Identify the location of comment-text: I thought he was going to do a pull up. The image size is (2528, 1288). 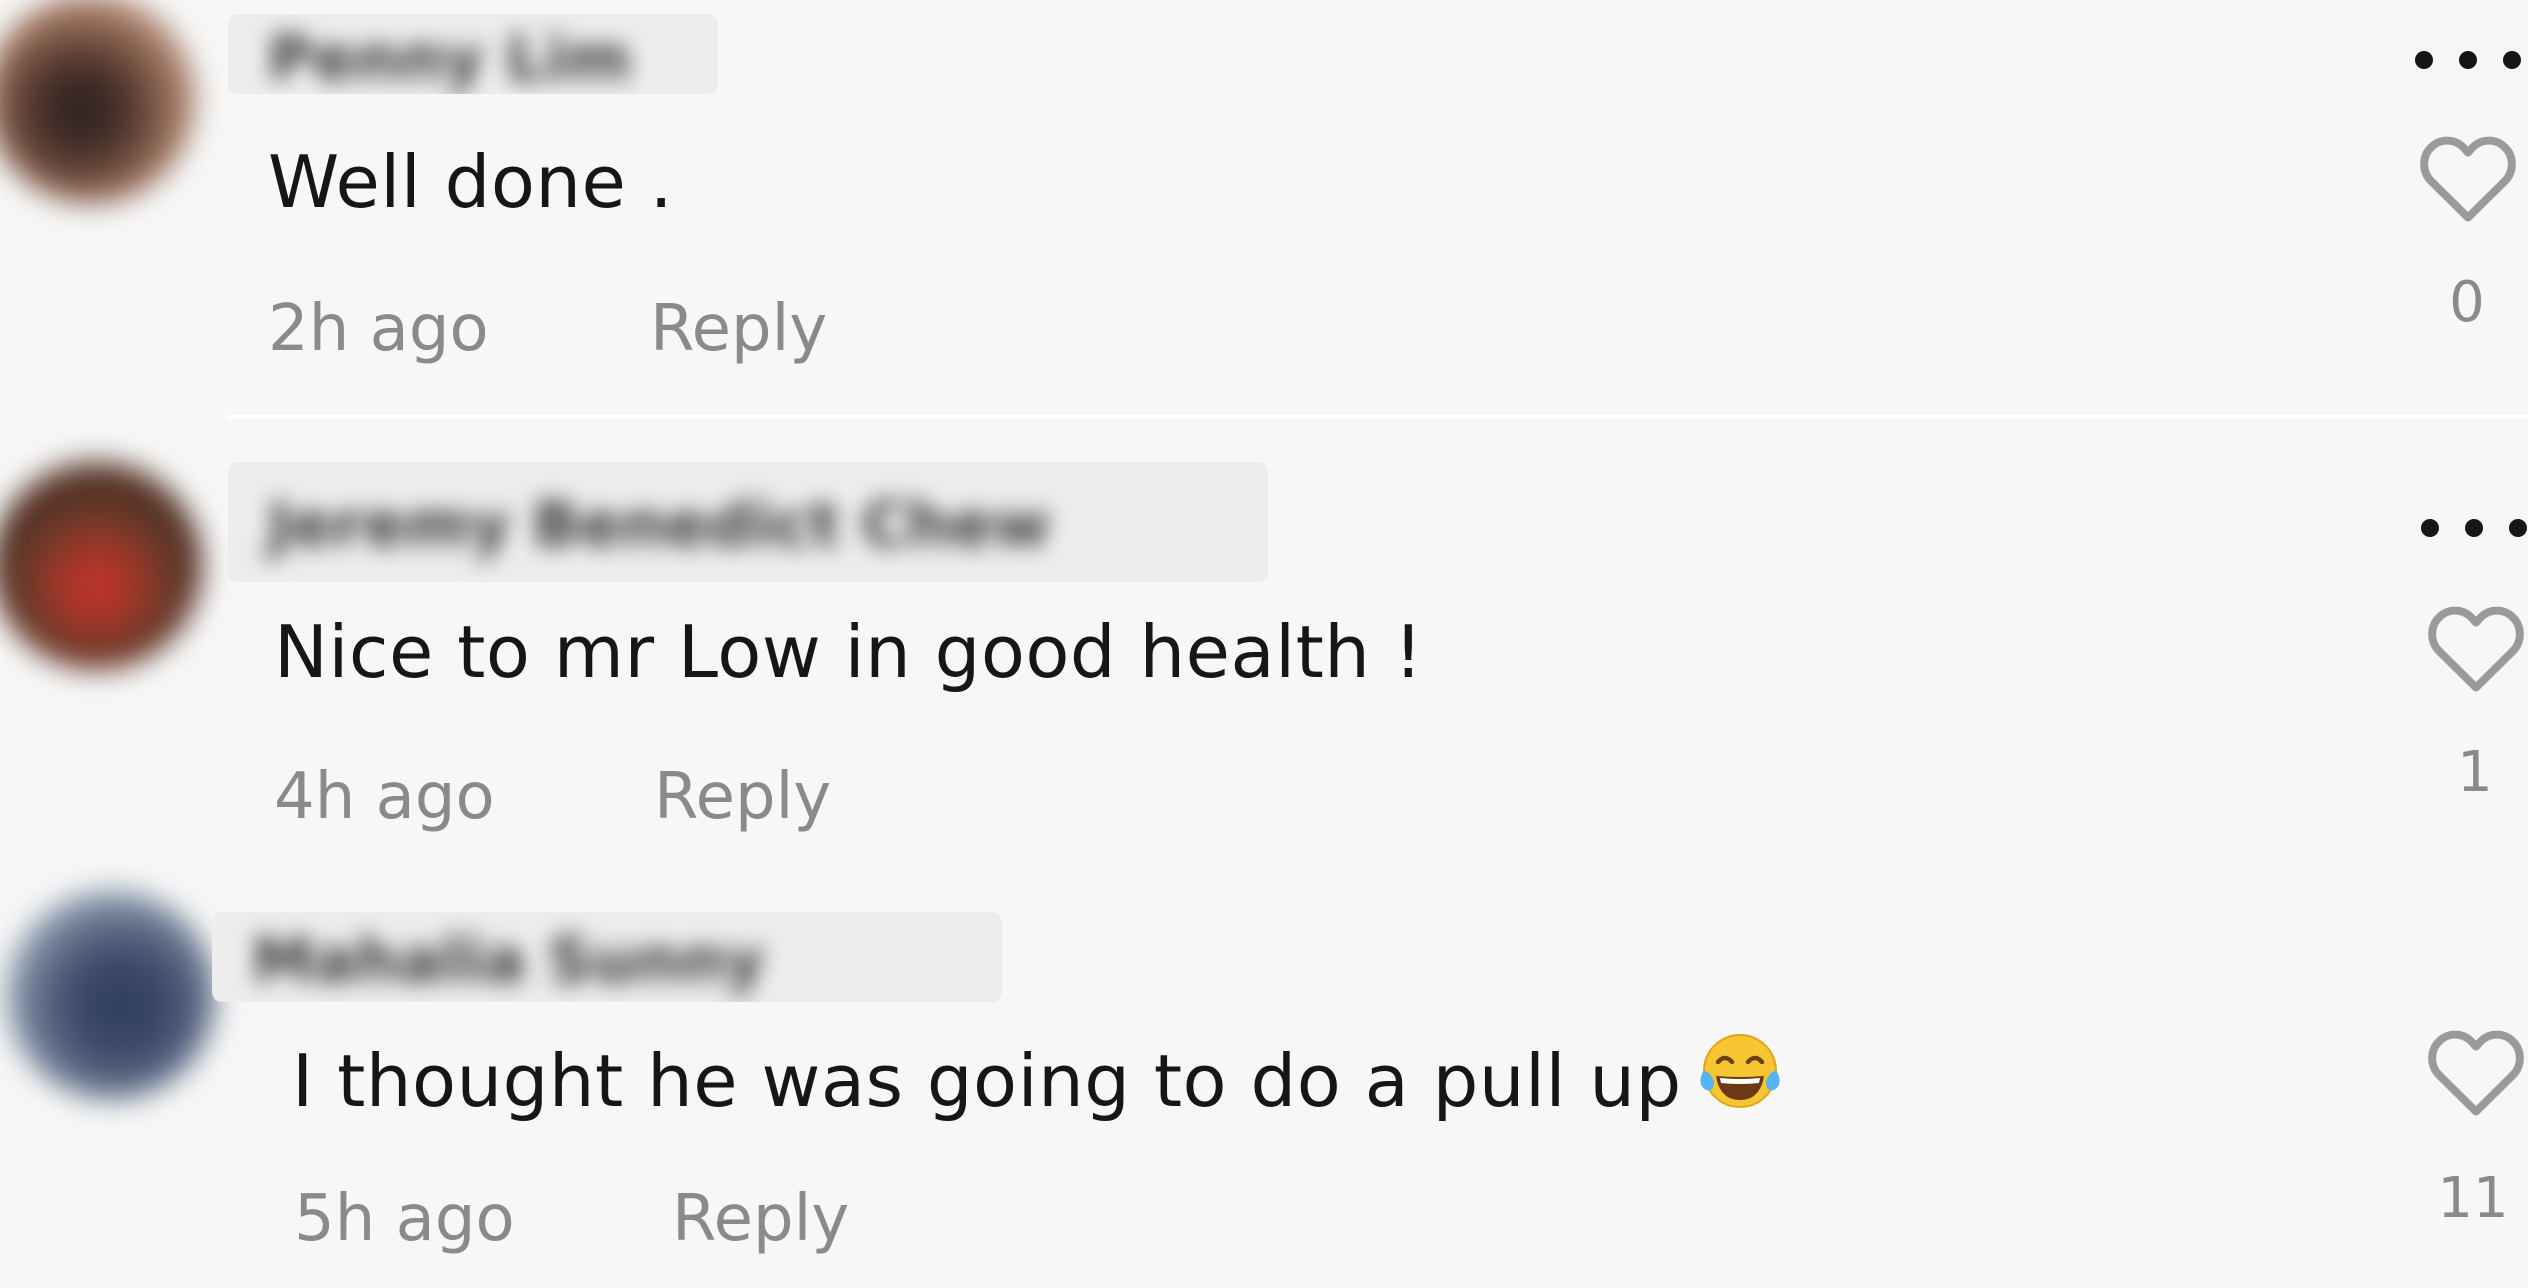
(1038, 1076).